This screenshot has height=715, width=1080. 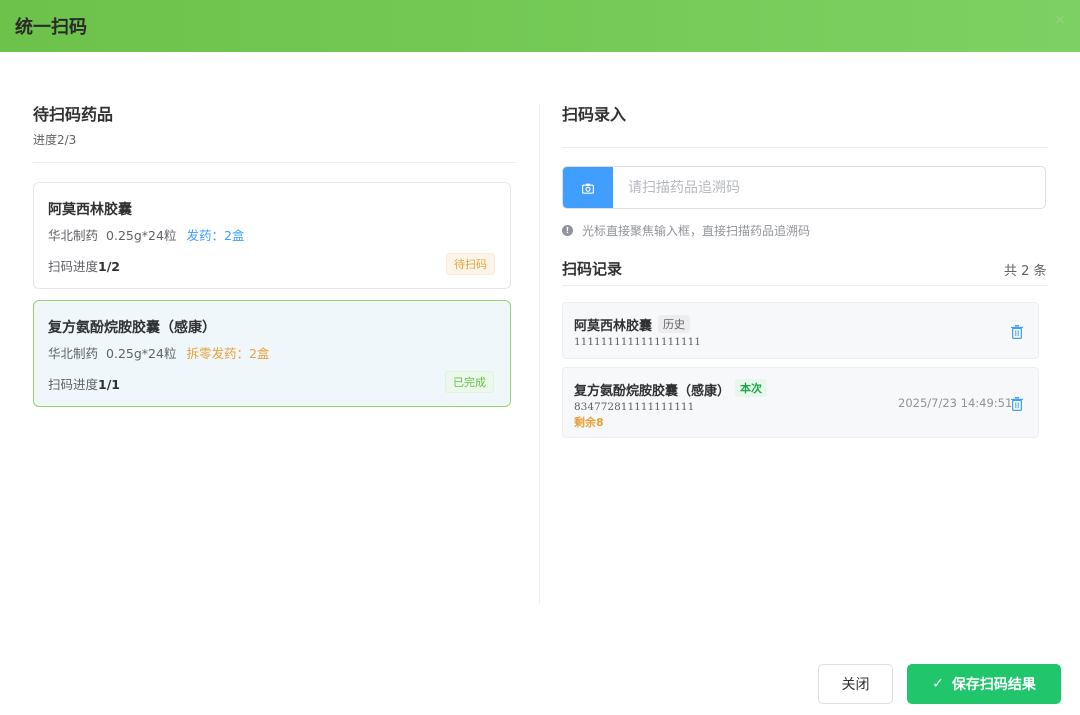 I want to click on scan-button, so click(x=588, y=187).